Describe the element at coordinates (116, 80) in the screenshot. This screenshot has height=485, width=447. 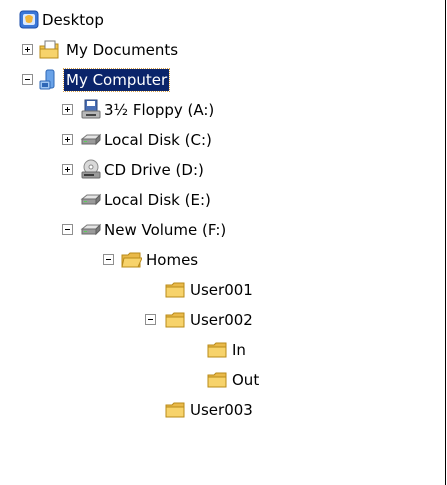
I see `tree-item-label: My Computer` at that location.